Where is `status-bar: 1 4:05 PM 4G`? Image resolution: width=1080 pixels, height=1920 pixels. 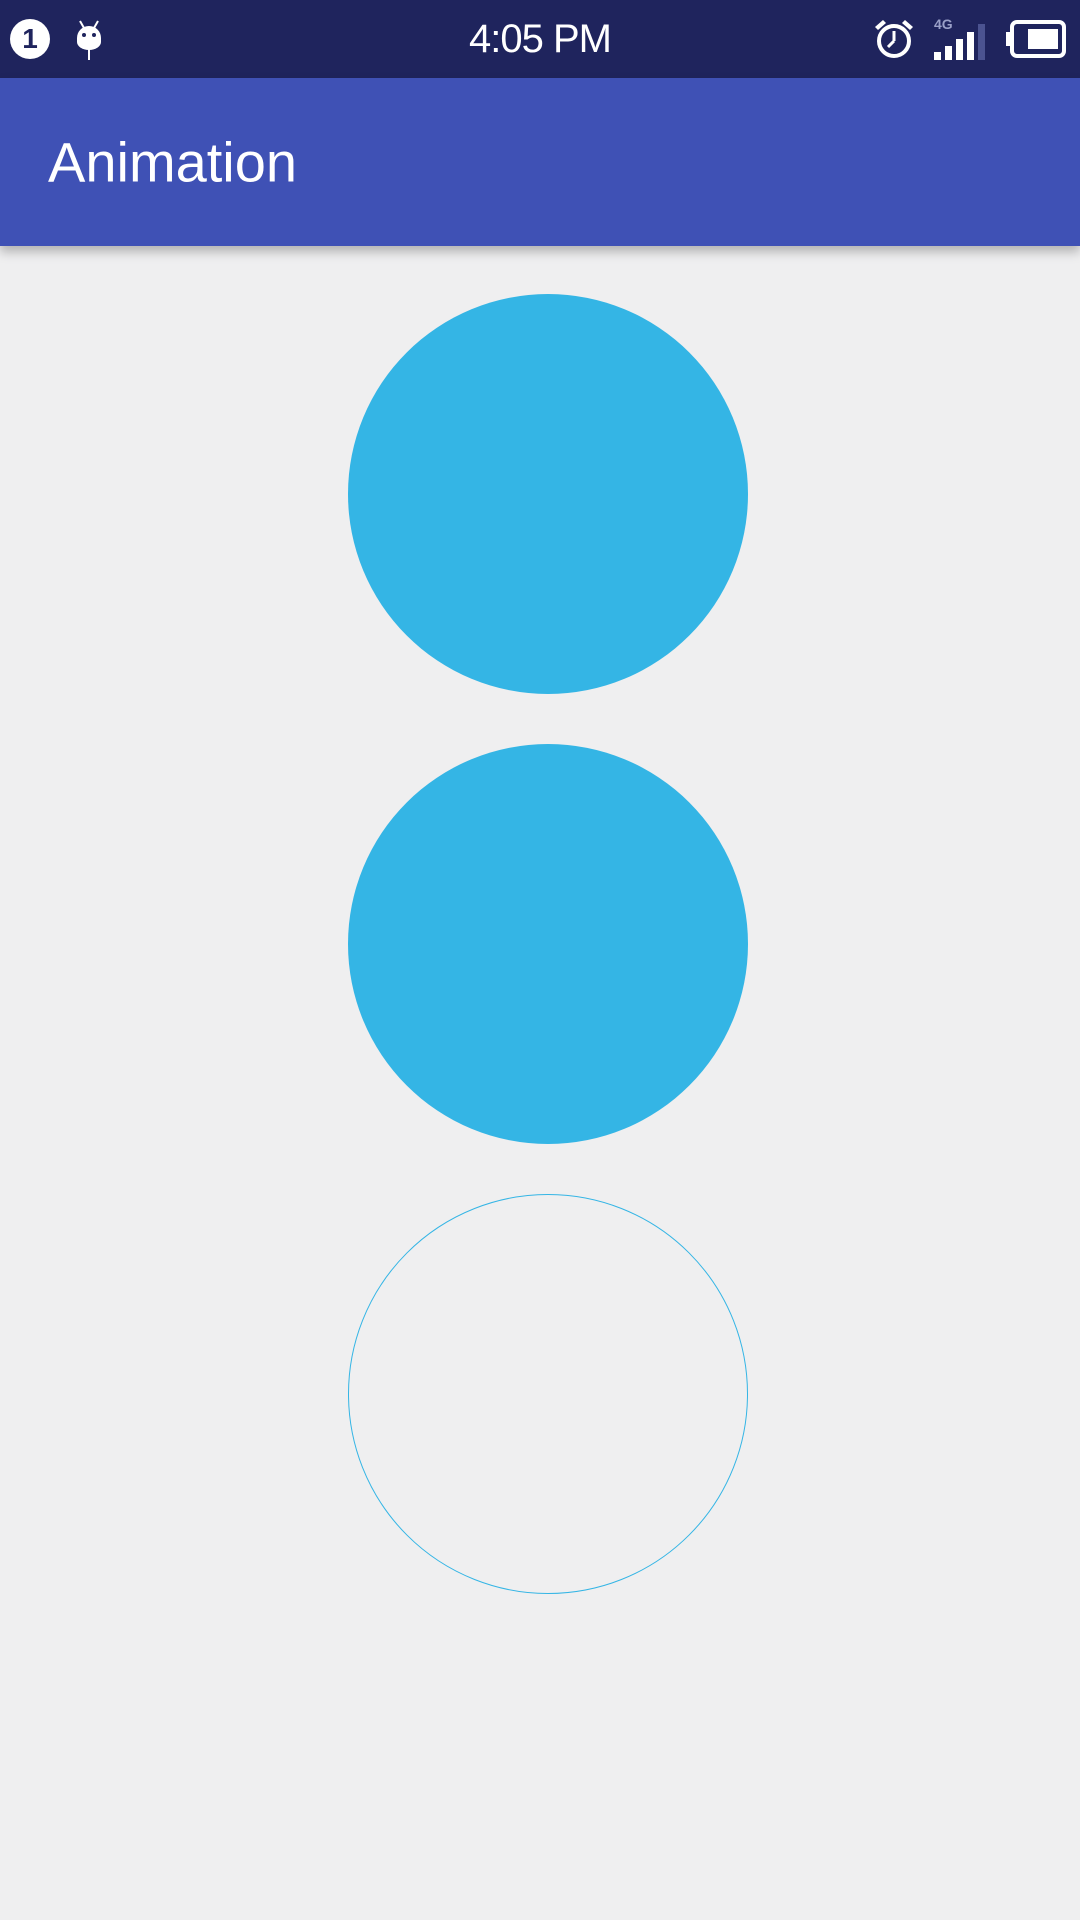 status-bar: 1 4:05 PM 4G is located at coordinates (540, 39).